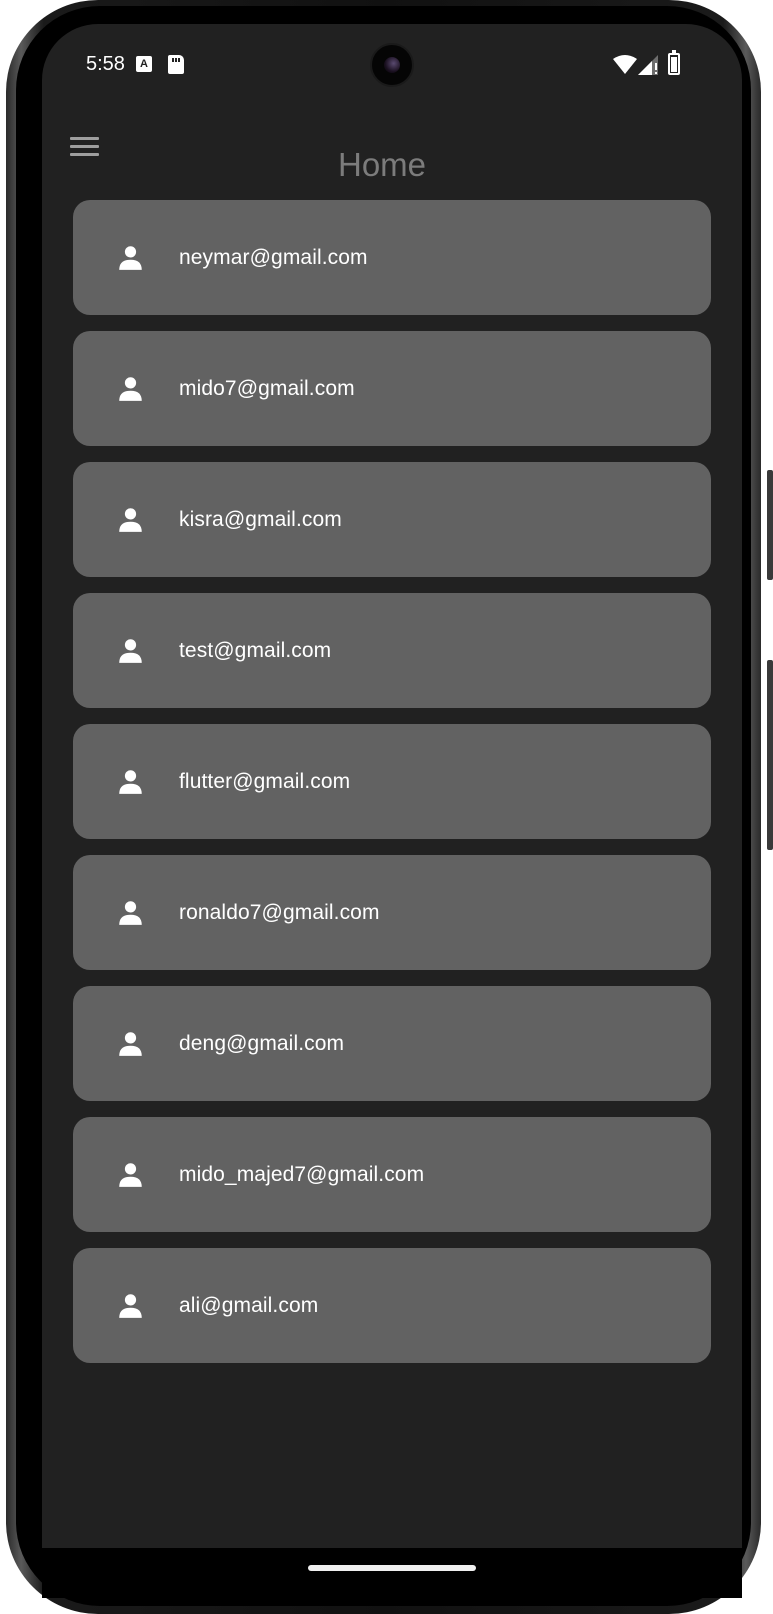 The width and height of the screenshot is (773, 1614). What do you see at coordinates (144, 64) in the screenshot?
I see `accessibility-a-icon: A` at bounding box center [144, 64].